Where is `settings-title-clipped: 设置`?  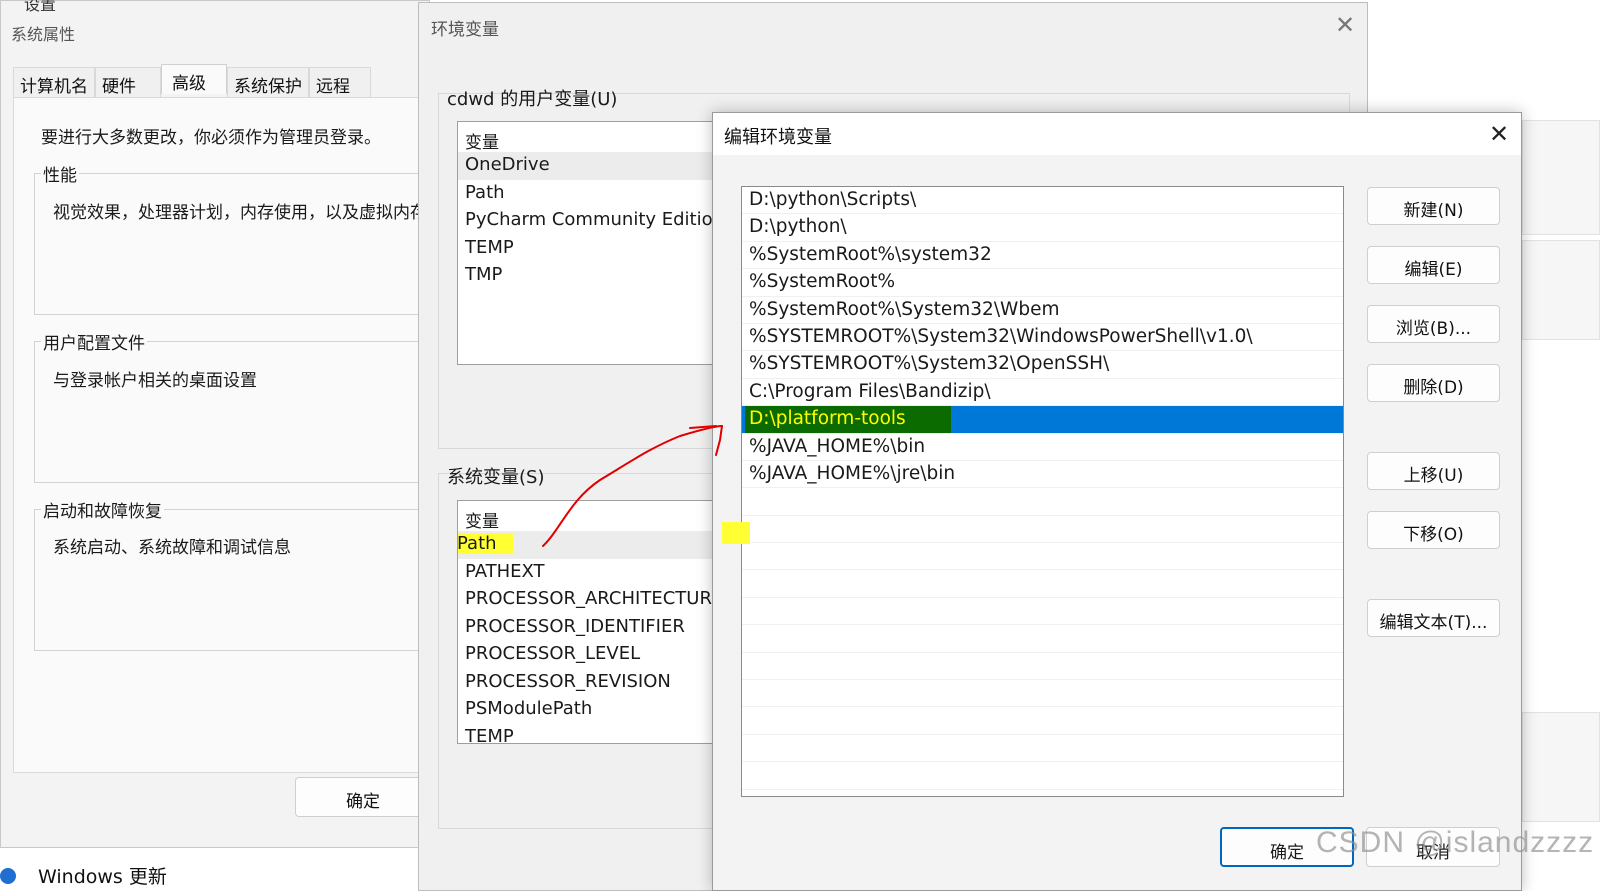 settings-title-clipped: 设置 is located at coordinates (40, 7).